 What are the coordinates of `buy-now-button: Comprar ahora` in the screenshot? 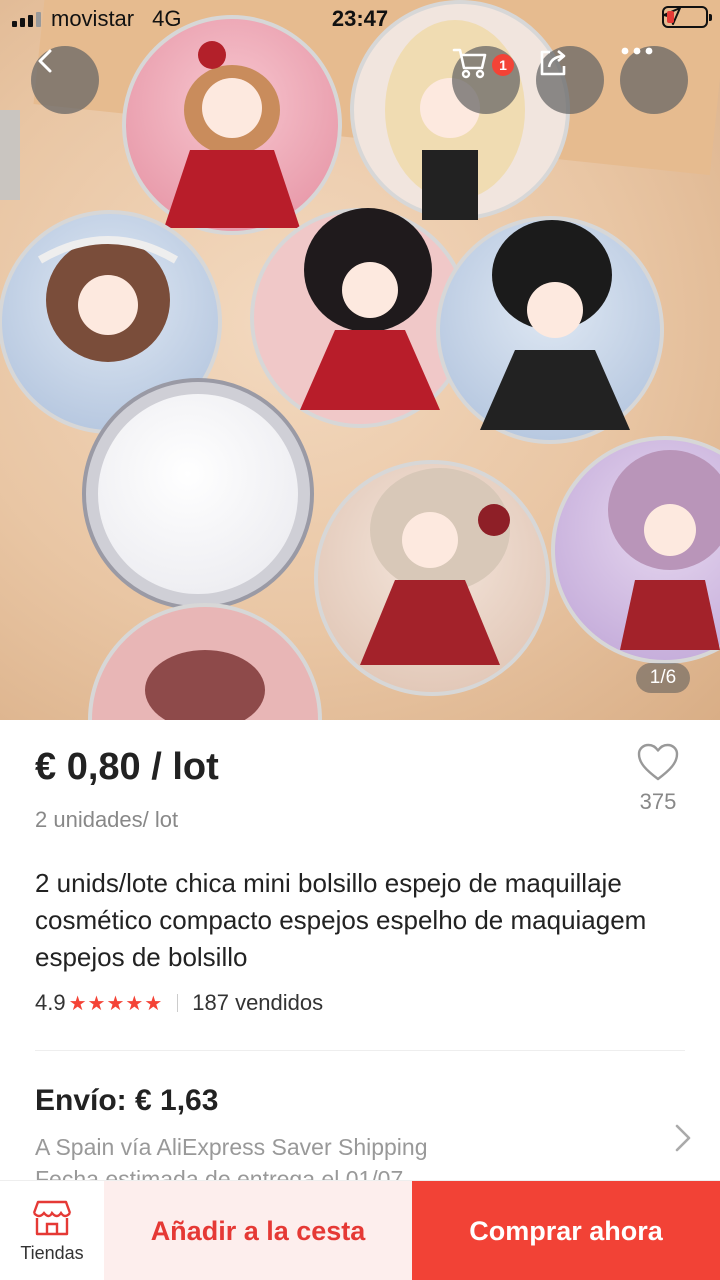 It's located at (566, 1230).